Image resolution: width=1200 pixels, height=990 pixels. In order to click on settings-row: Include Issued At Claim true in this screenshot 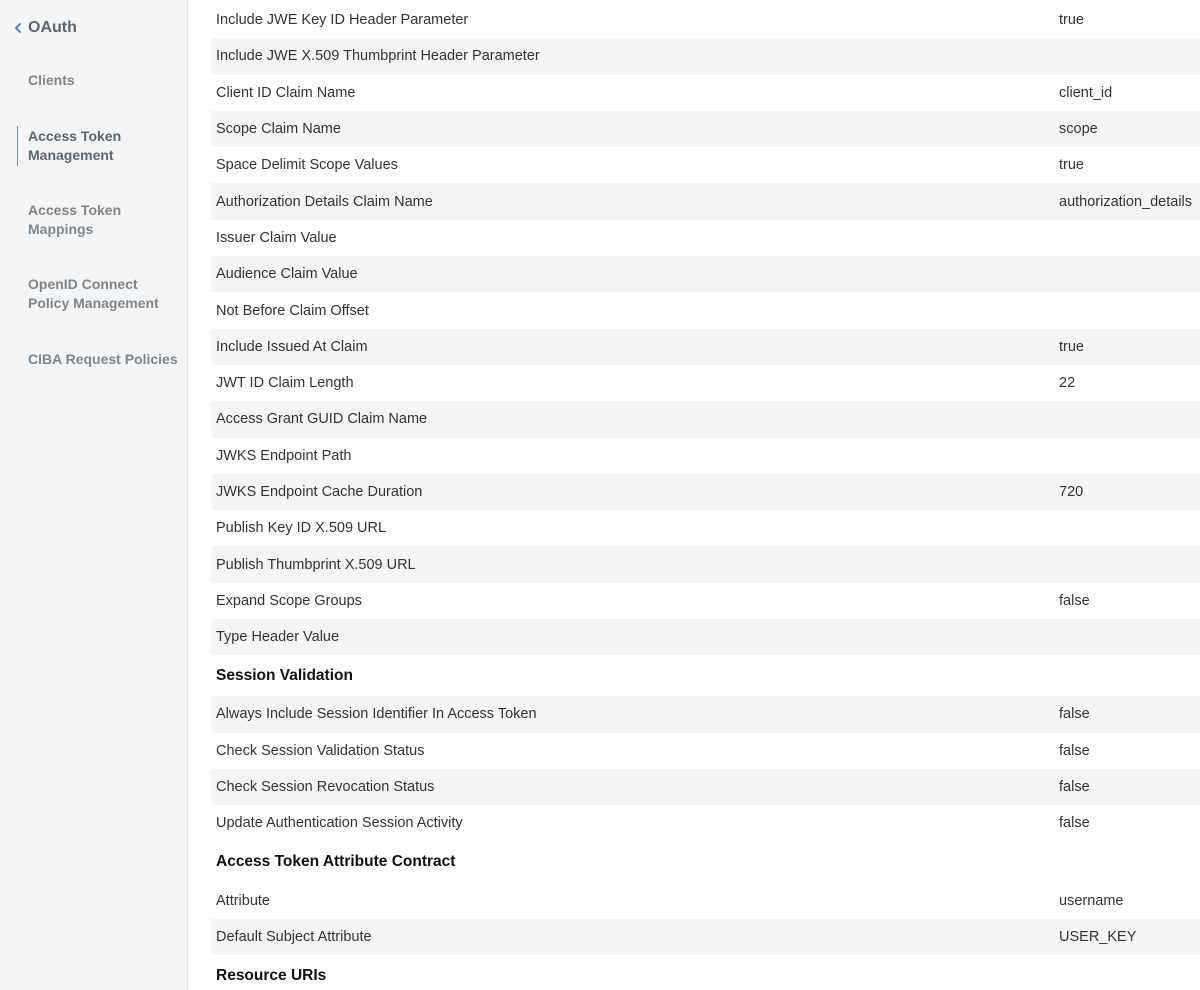, I will do `click(705, 346)`.